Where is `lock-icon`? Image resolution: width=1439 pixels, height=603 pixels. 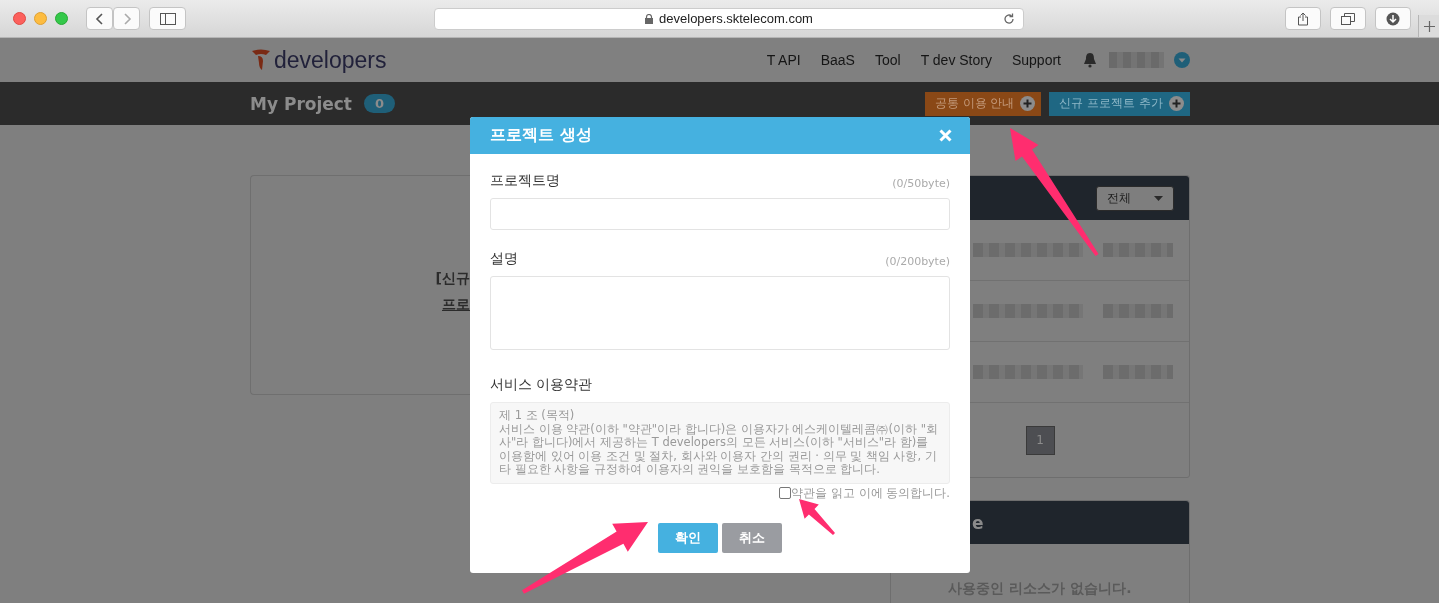
lock-icon is located at coordinates (649, 18).